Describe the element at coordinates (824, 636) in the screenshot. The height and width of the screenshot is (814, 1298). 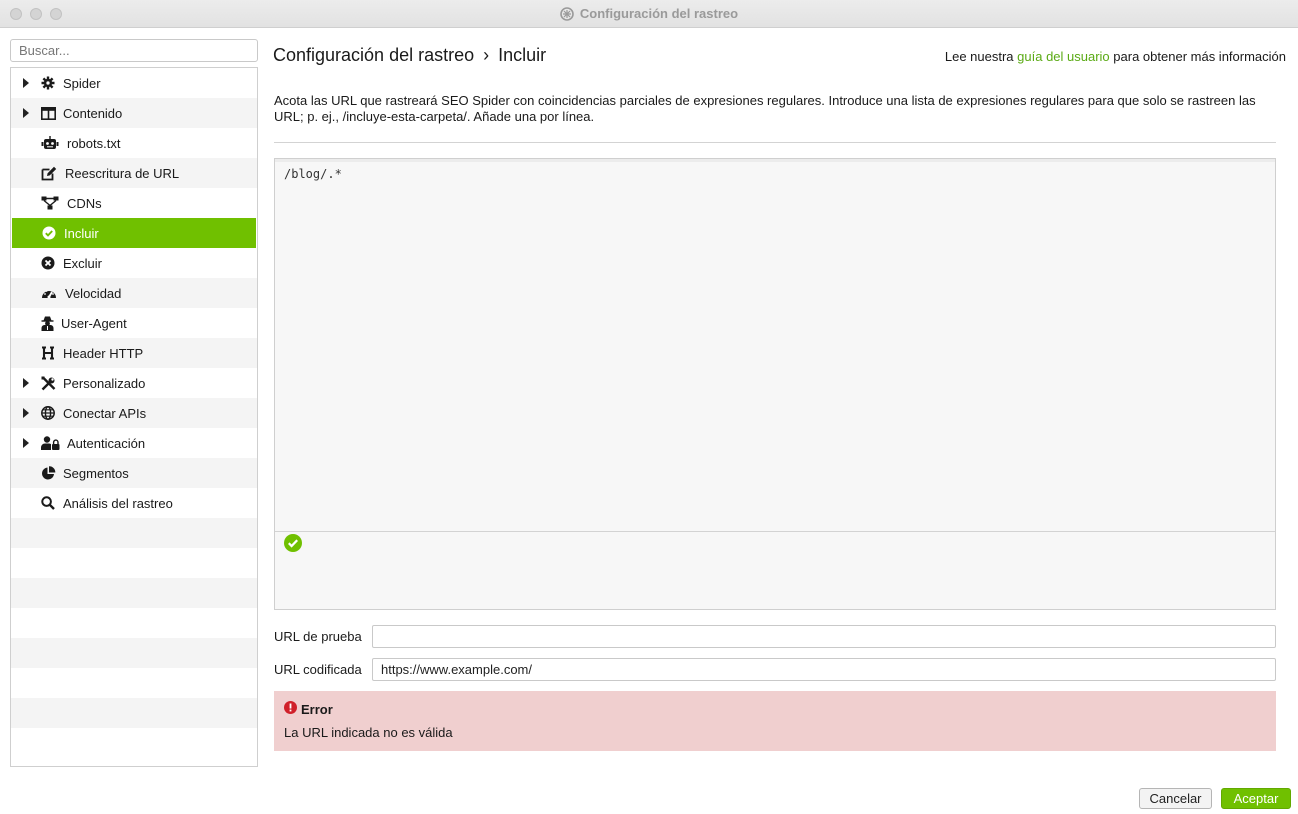
I see `test-url-input` at that location.